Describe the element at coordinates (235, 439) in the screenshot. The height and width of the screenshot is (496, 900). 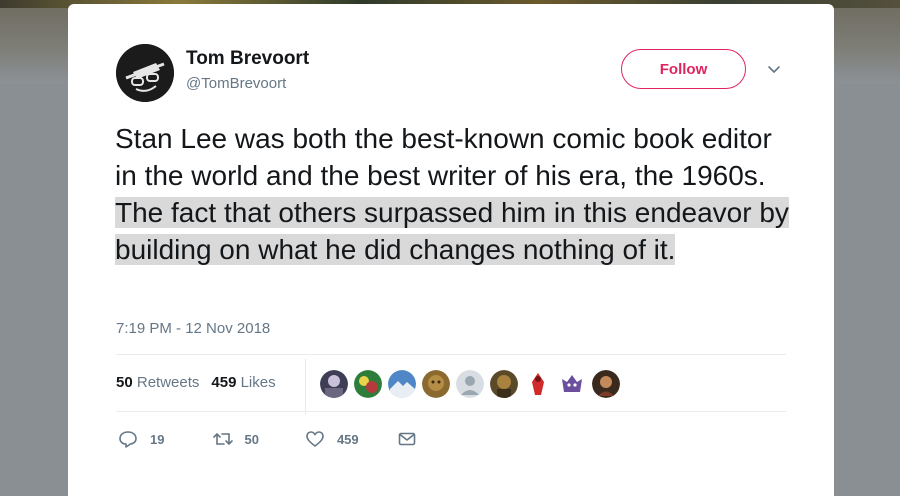
I see `retweet-action: 50` at that location.